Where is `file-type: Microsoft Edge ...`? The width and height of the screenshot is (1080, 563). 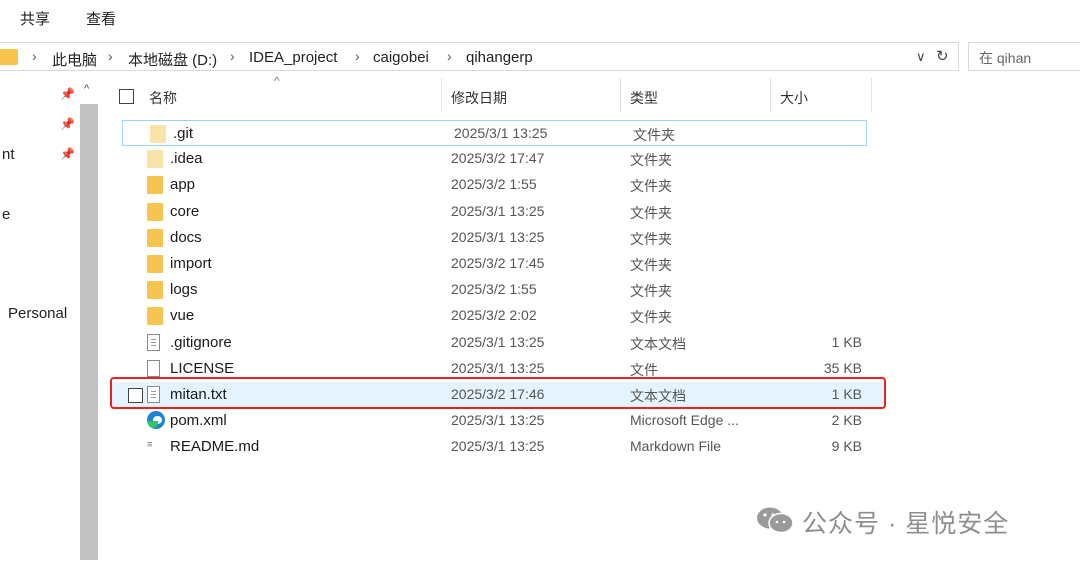
file-type: Microsoft Edge ... is located at coordinates (684, 420).